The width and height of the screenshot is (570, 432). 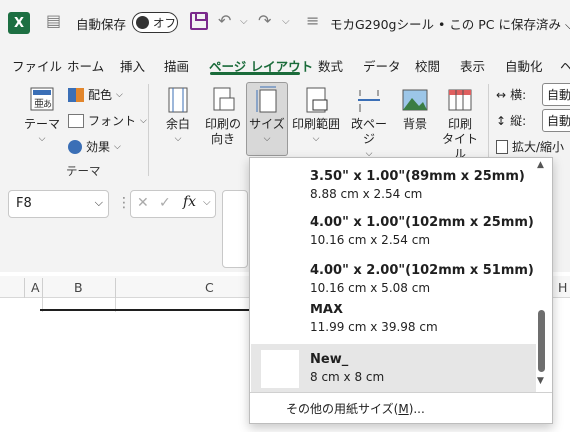 What do you see at coordinates (330, 65) in the screenshot?
I see `tab-formulas: 数式` at bounding box center [330, 65].